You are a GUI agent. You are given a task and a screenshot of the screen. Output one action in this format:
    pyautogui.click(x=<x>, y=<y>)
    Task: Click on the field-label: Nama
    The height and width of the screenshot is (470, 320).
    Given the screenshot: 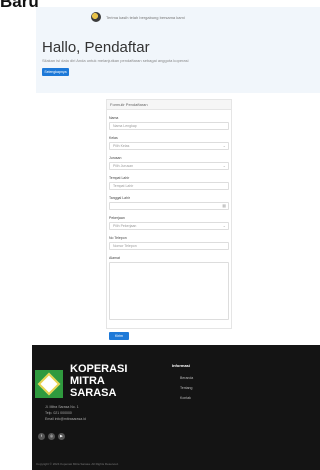 What is the action you would take?
    pyautogui.click(x=114, y=118)
    